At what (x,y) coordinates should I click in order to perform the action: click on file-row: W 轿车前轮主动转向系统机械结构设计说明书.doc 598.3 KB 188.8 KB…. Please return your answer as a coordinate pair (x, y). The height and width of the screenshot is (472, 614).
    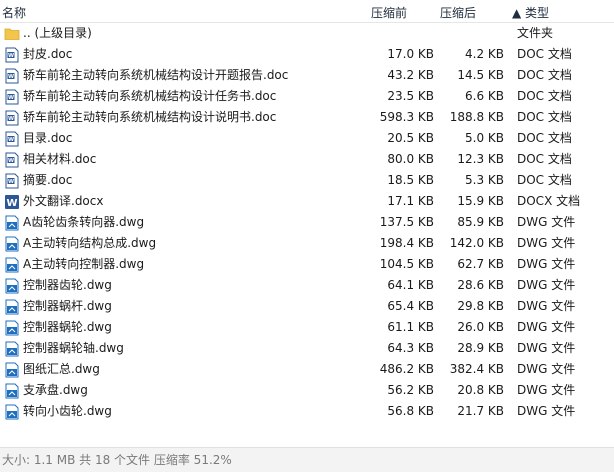
    Looking at the image, I should click on (307, 117).